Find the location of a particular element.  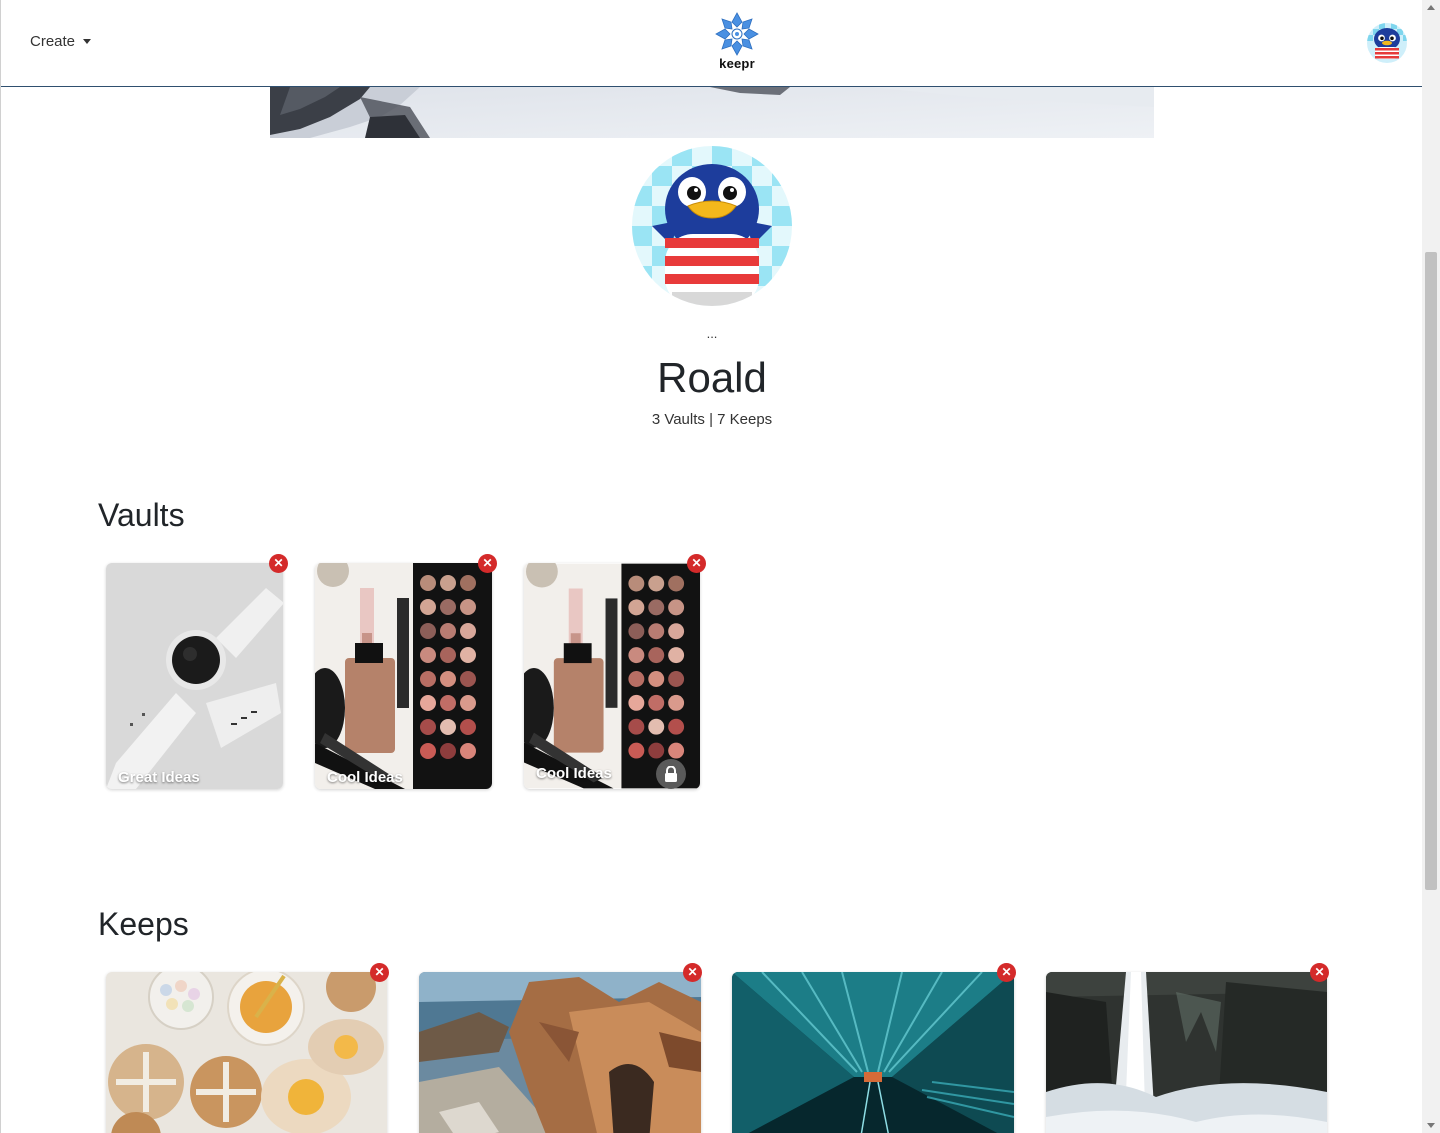

keepr-logo: keepr is located at coordinates (737, 41).